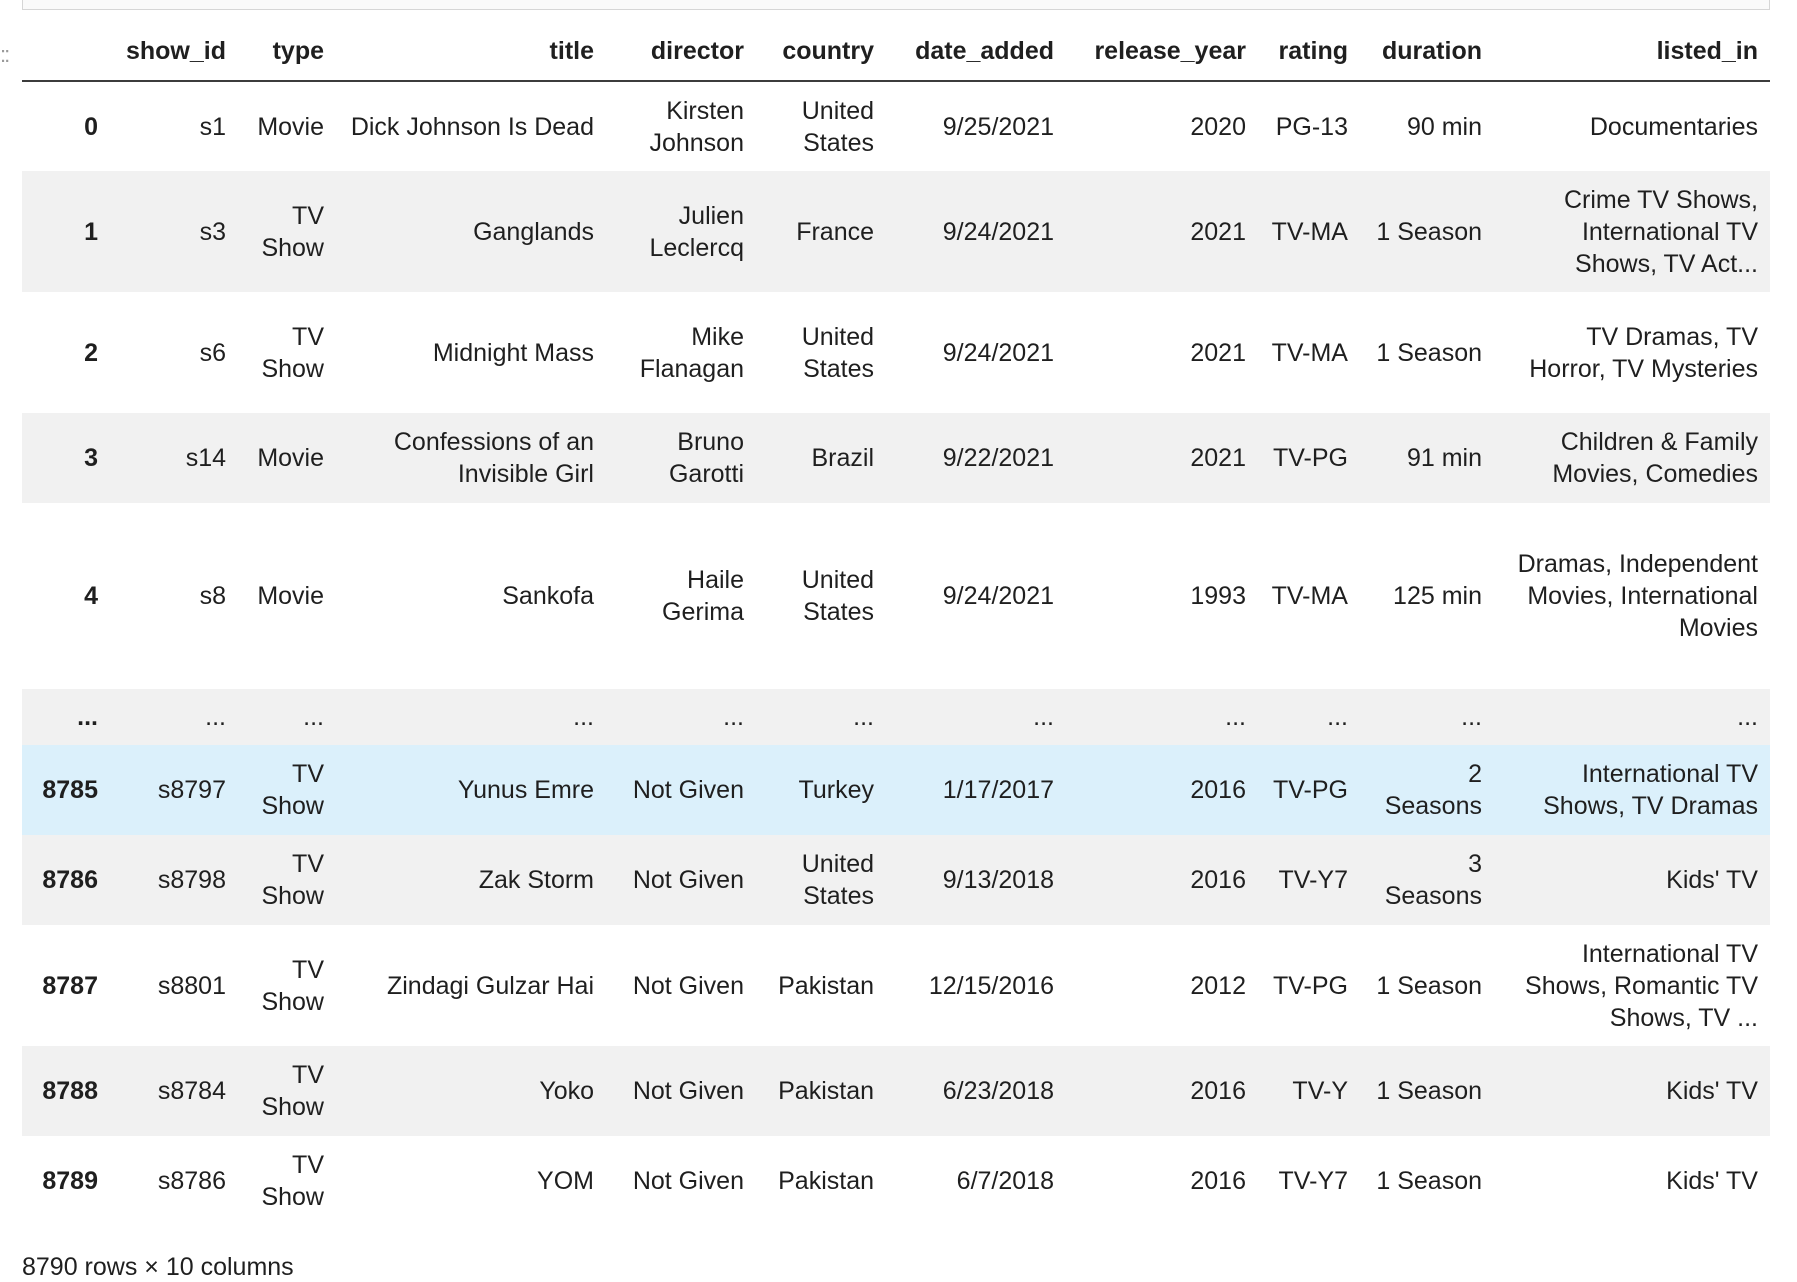 The image size is (1797, 1282). I want to click on column-header: date_added, so click(976, 52).